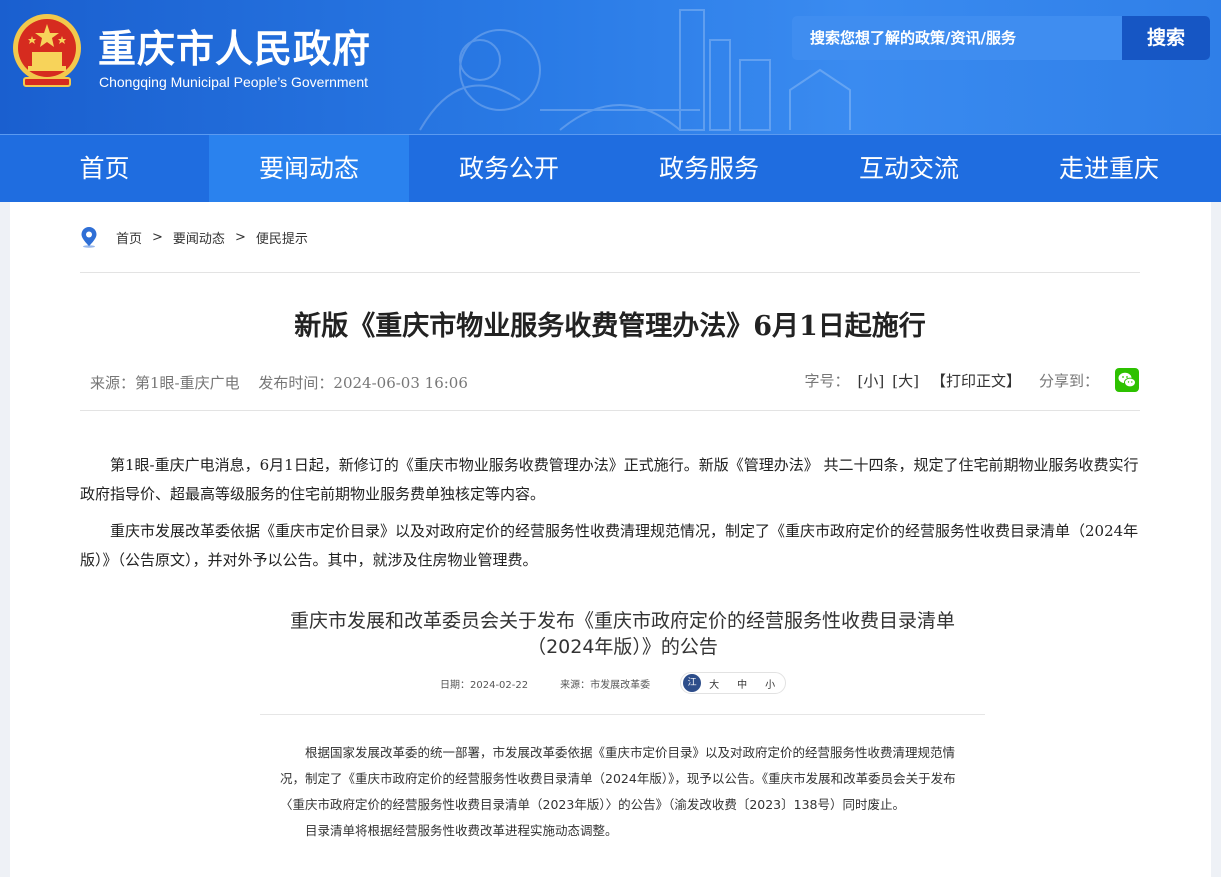 Image resolution: width=1221 pixels, height=877 pixels. What do you see at coordinates (622, 647) in the screenshot?
I see `notice-title-line: （2024年版）》的公告` at bounding box center [622, 647].